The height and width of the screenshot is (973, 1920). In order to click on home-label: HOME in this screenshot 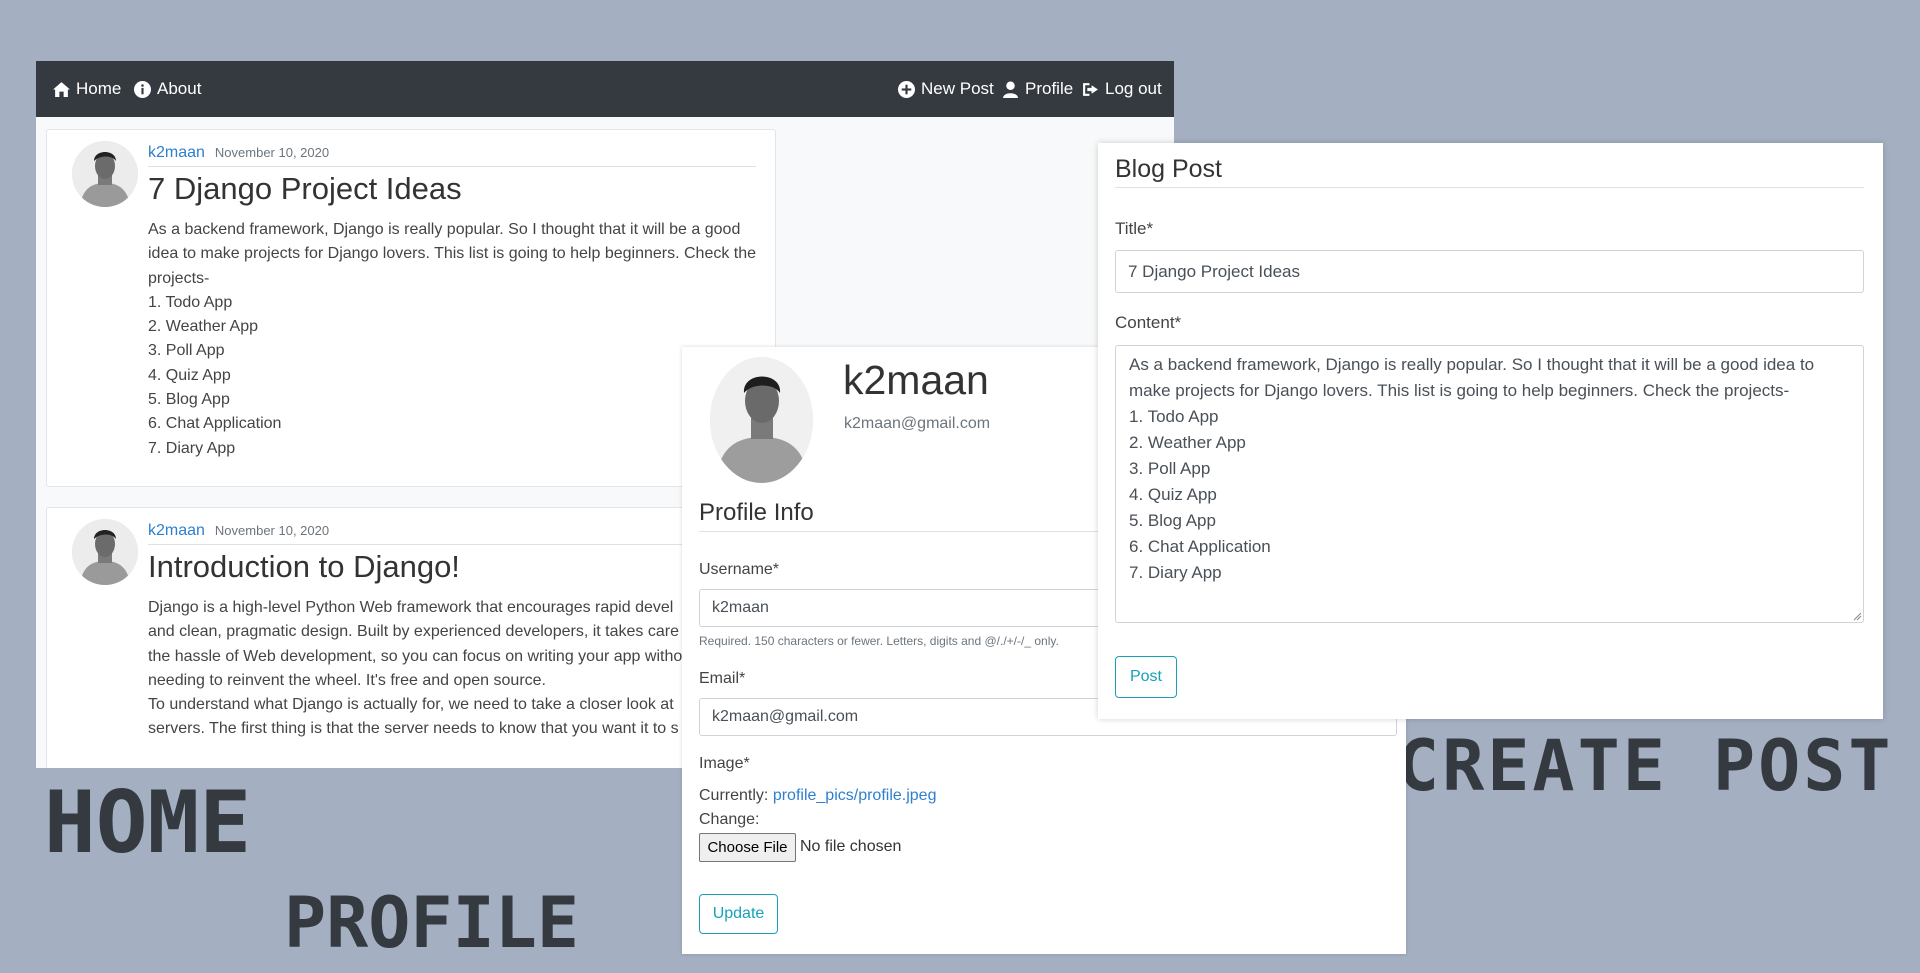, I will do `click(148, 823)`.